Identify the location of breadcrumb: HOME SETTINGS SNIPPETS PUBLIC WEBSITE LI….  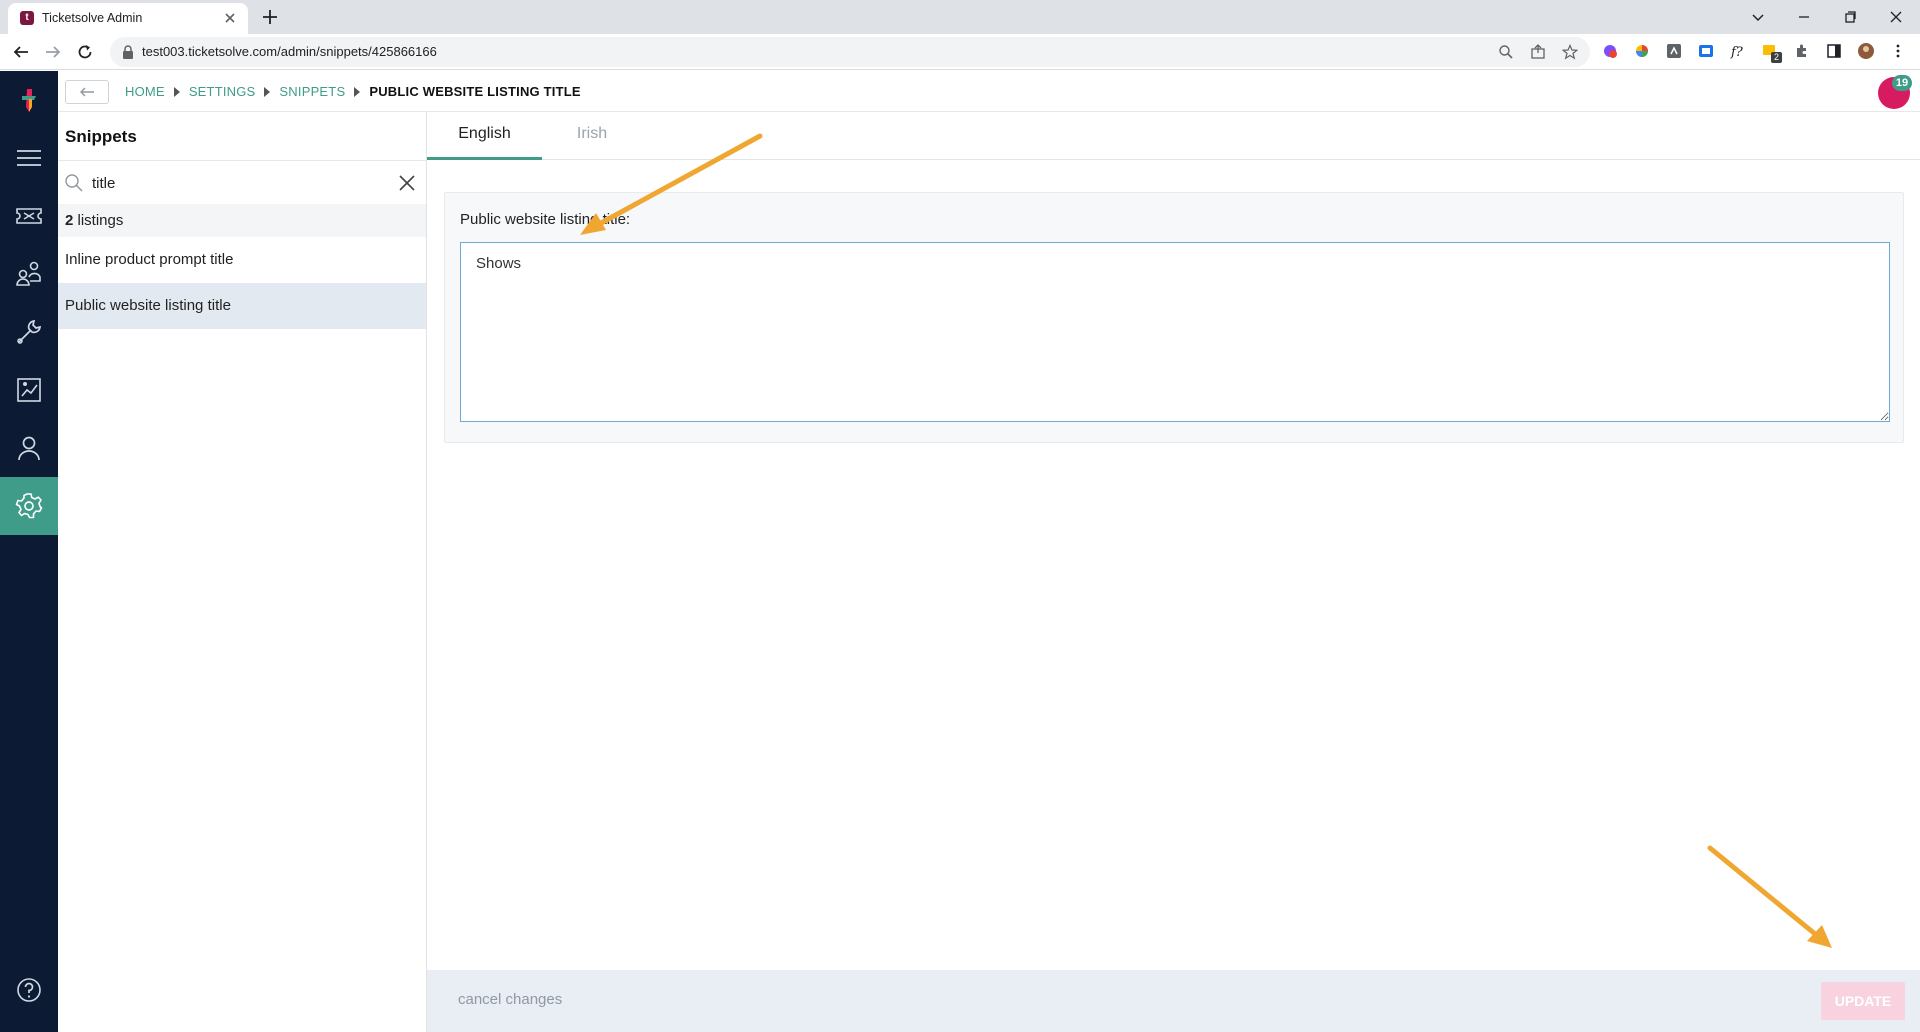
(353, 91).